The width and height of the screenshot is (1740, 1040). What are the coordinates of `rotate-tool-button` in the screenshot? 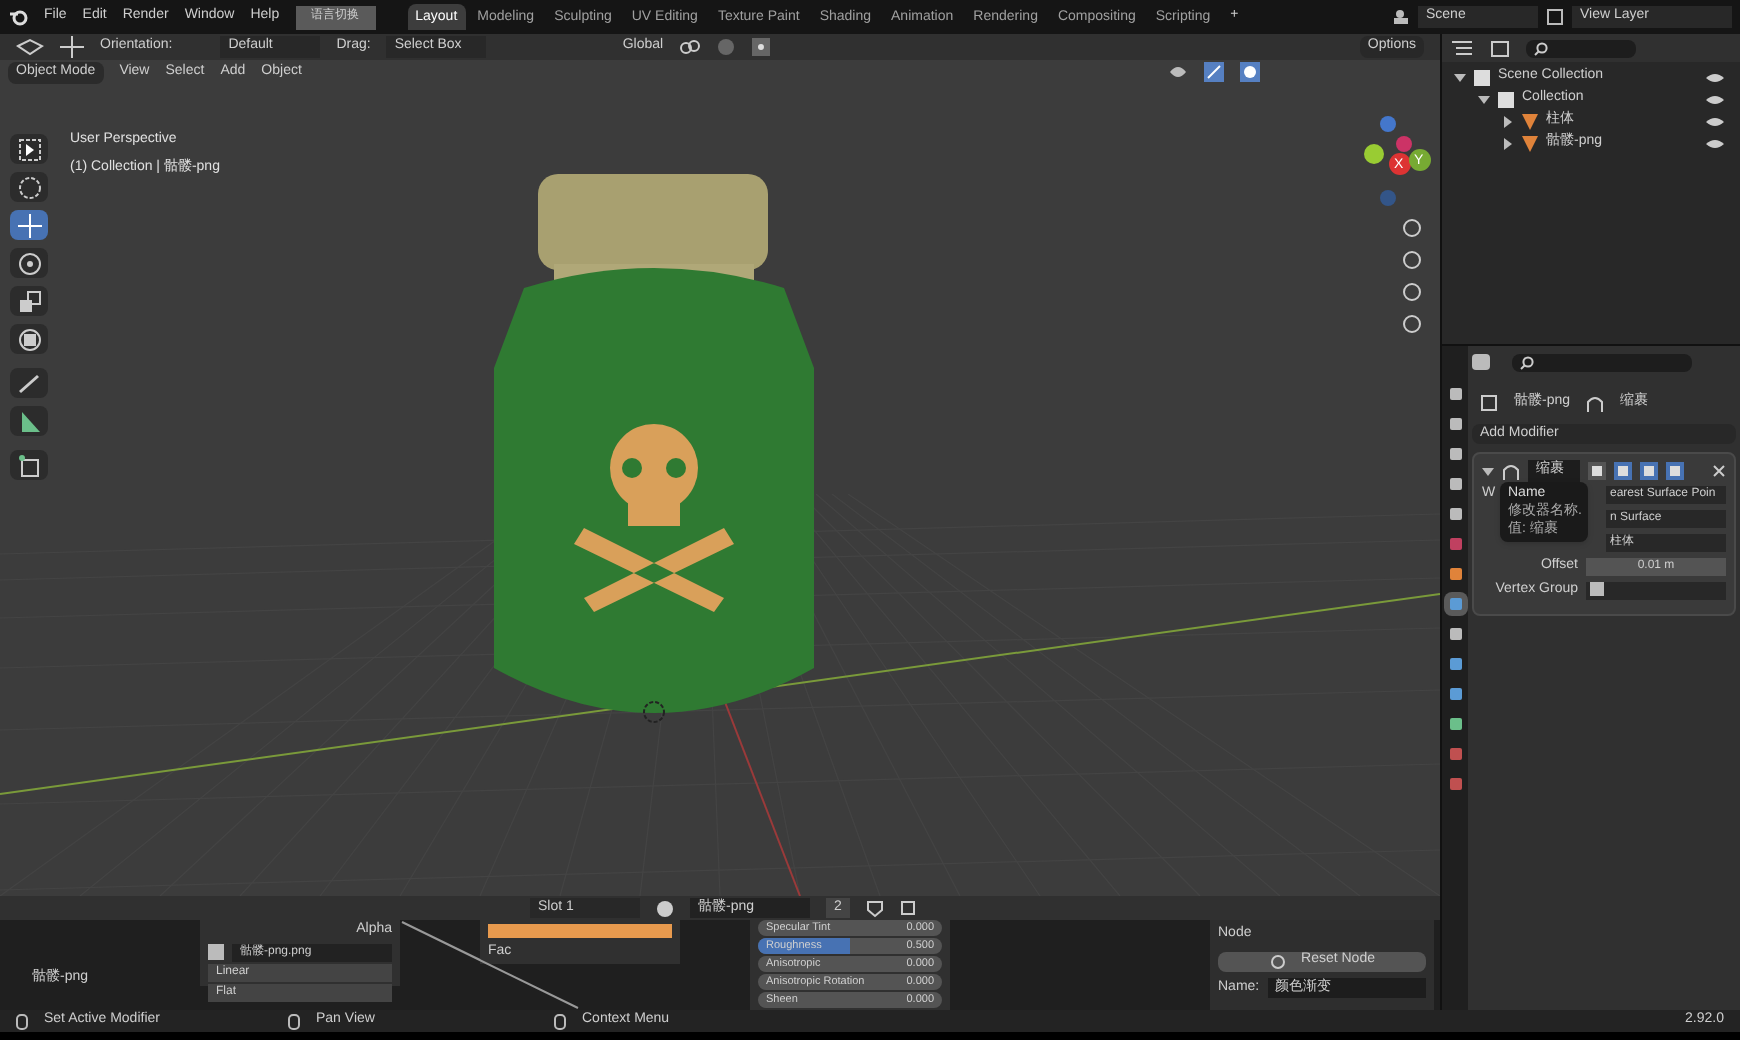 It's located at (29, 263).